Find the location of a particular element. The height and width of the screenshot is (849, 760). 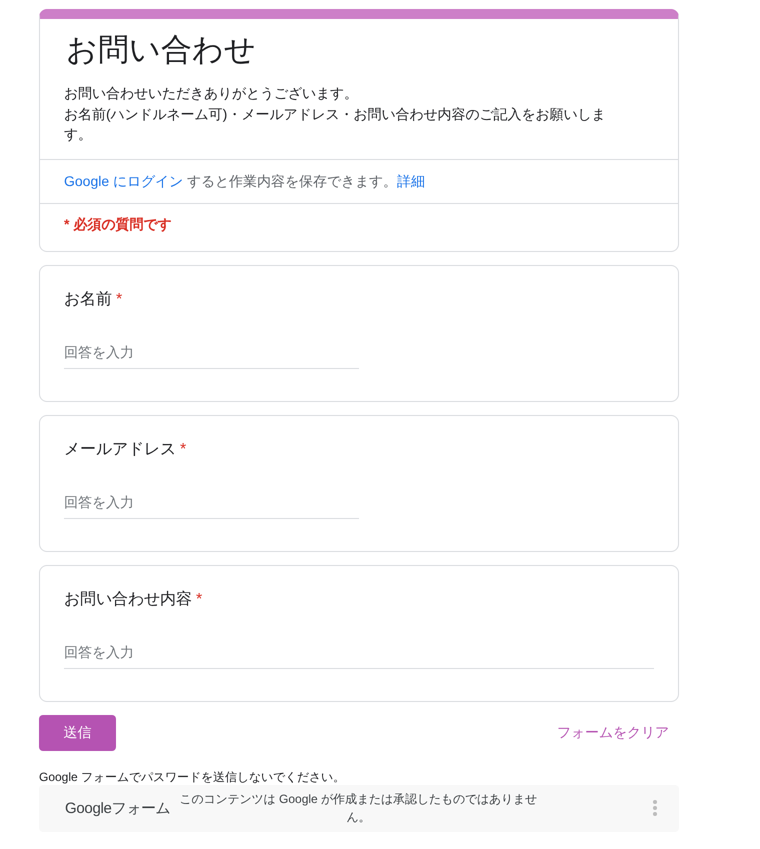

question-label: お名前 is located at coordinates (88, 300).